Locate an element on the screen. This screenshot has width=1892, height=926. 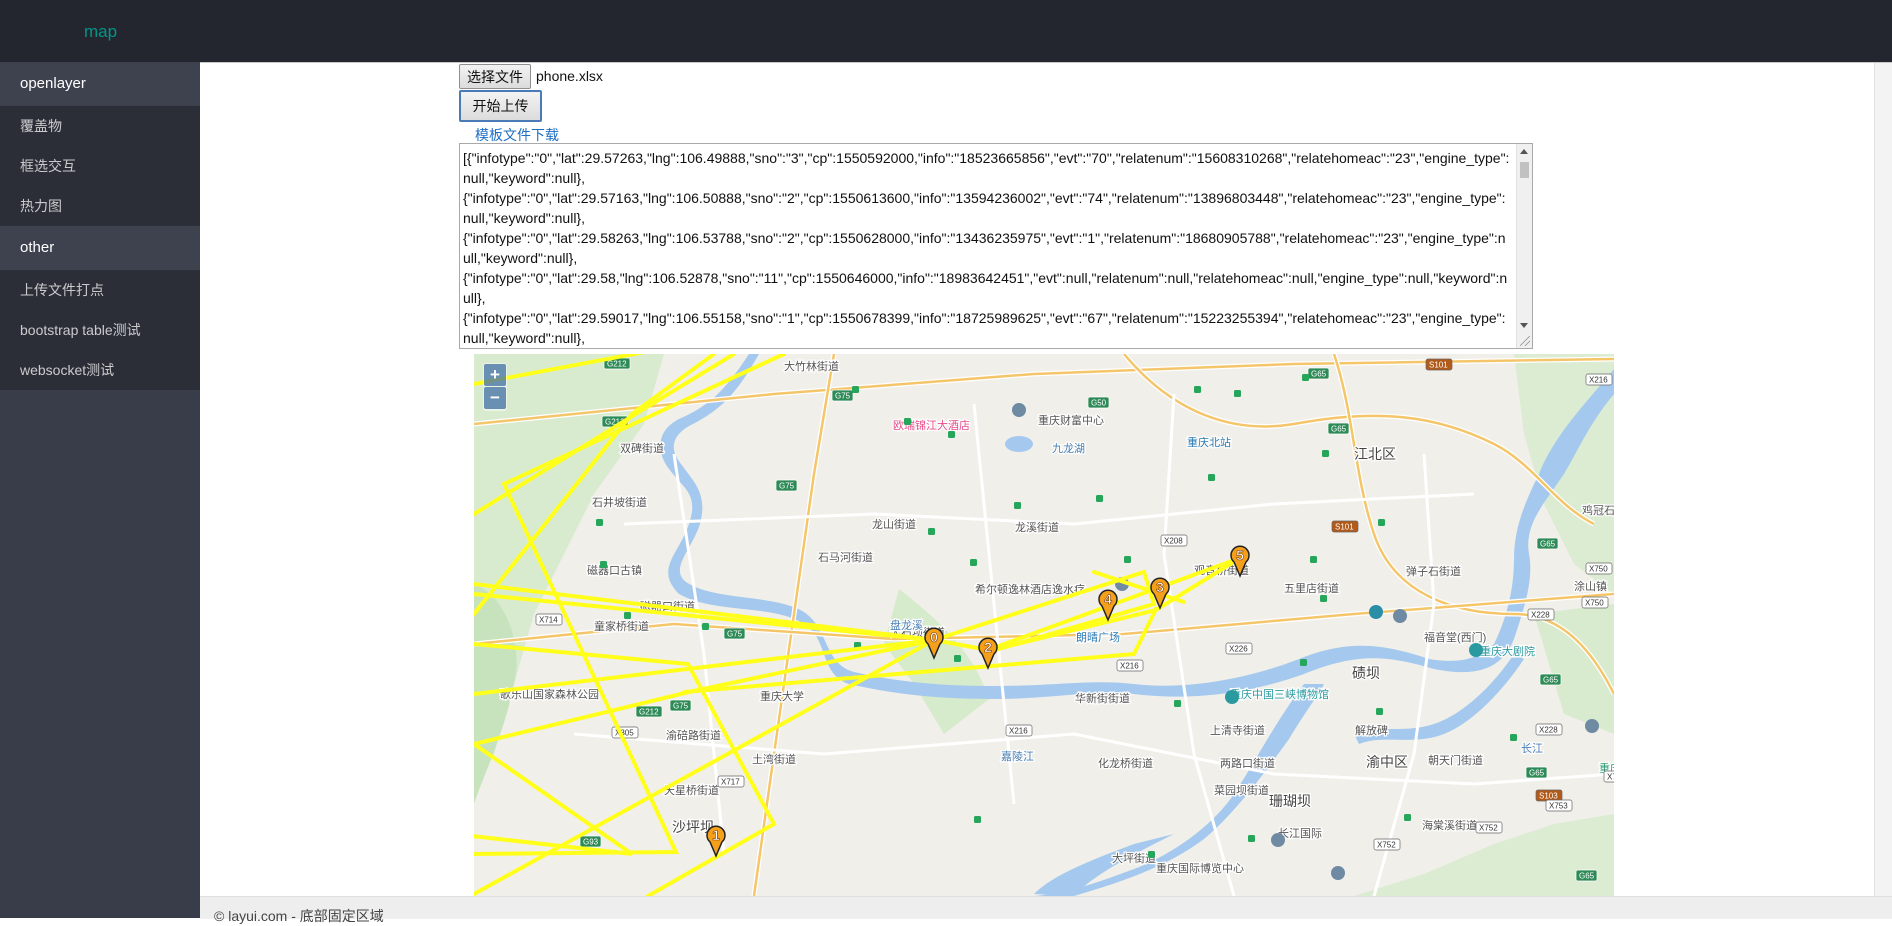
nav-item-bootstrap-table: bootstrap table测试 is located at coordinates (100, 330).